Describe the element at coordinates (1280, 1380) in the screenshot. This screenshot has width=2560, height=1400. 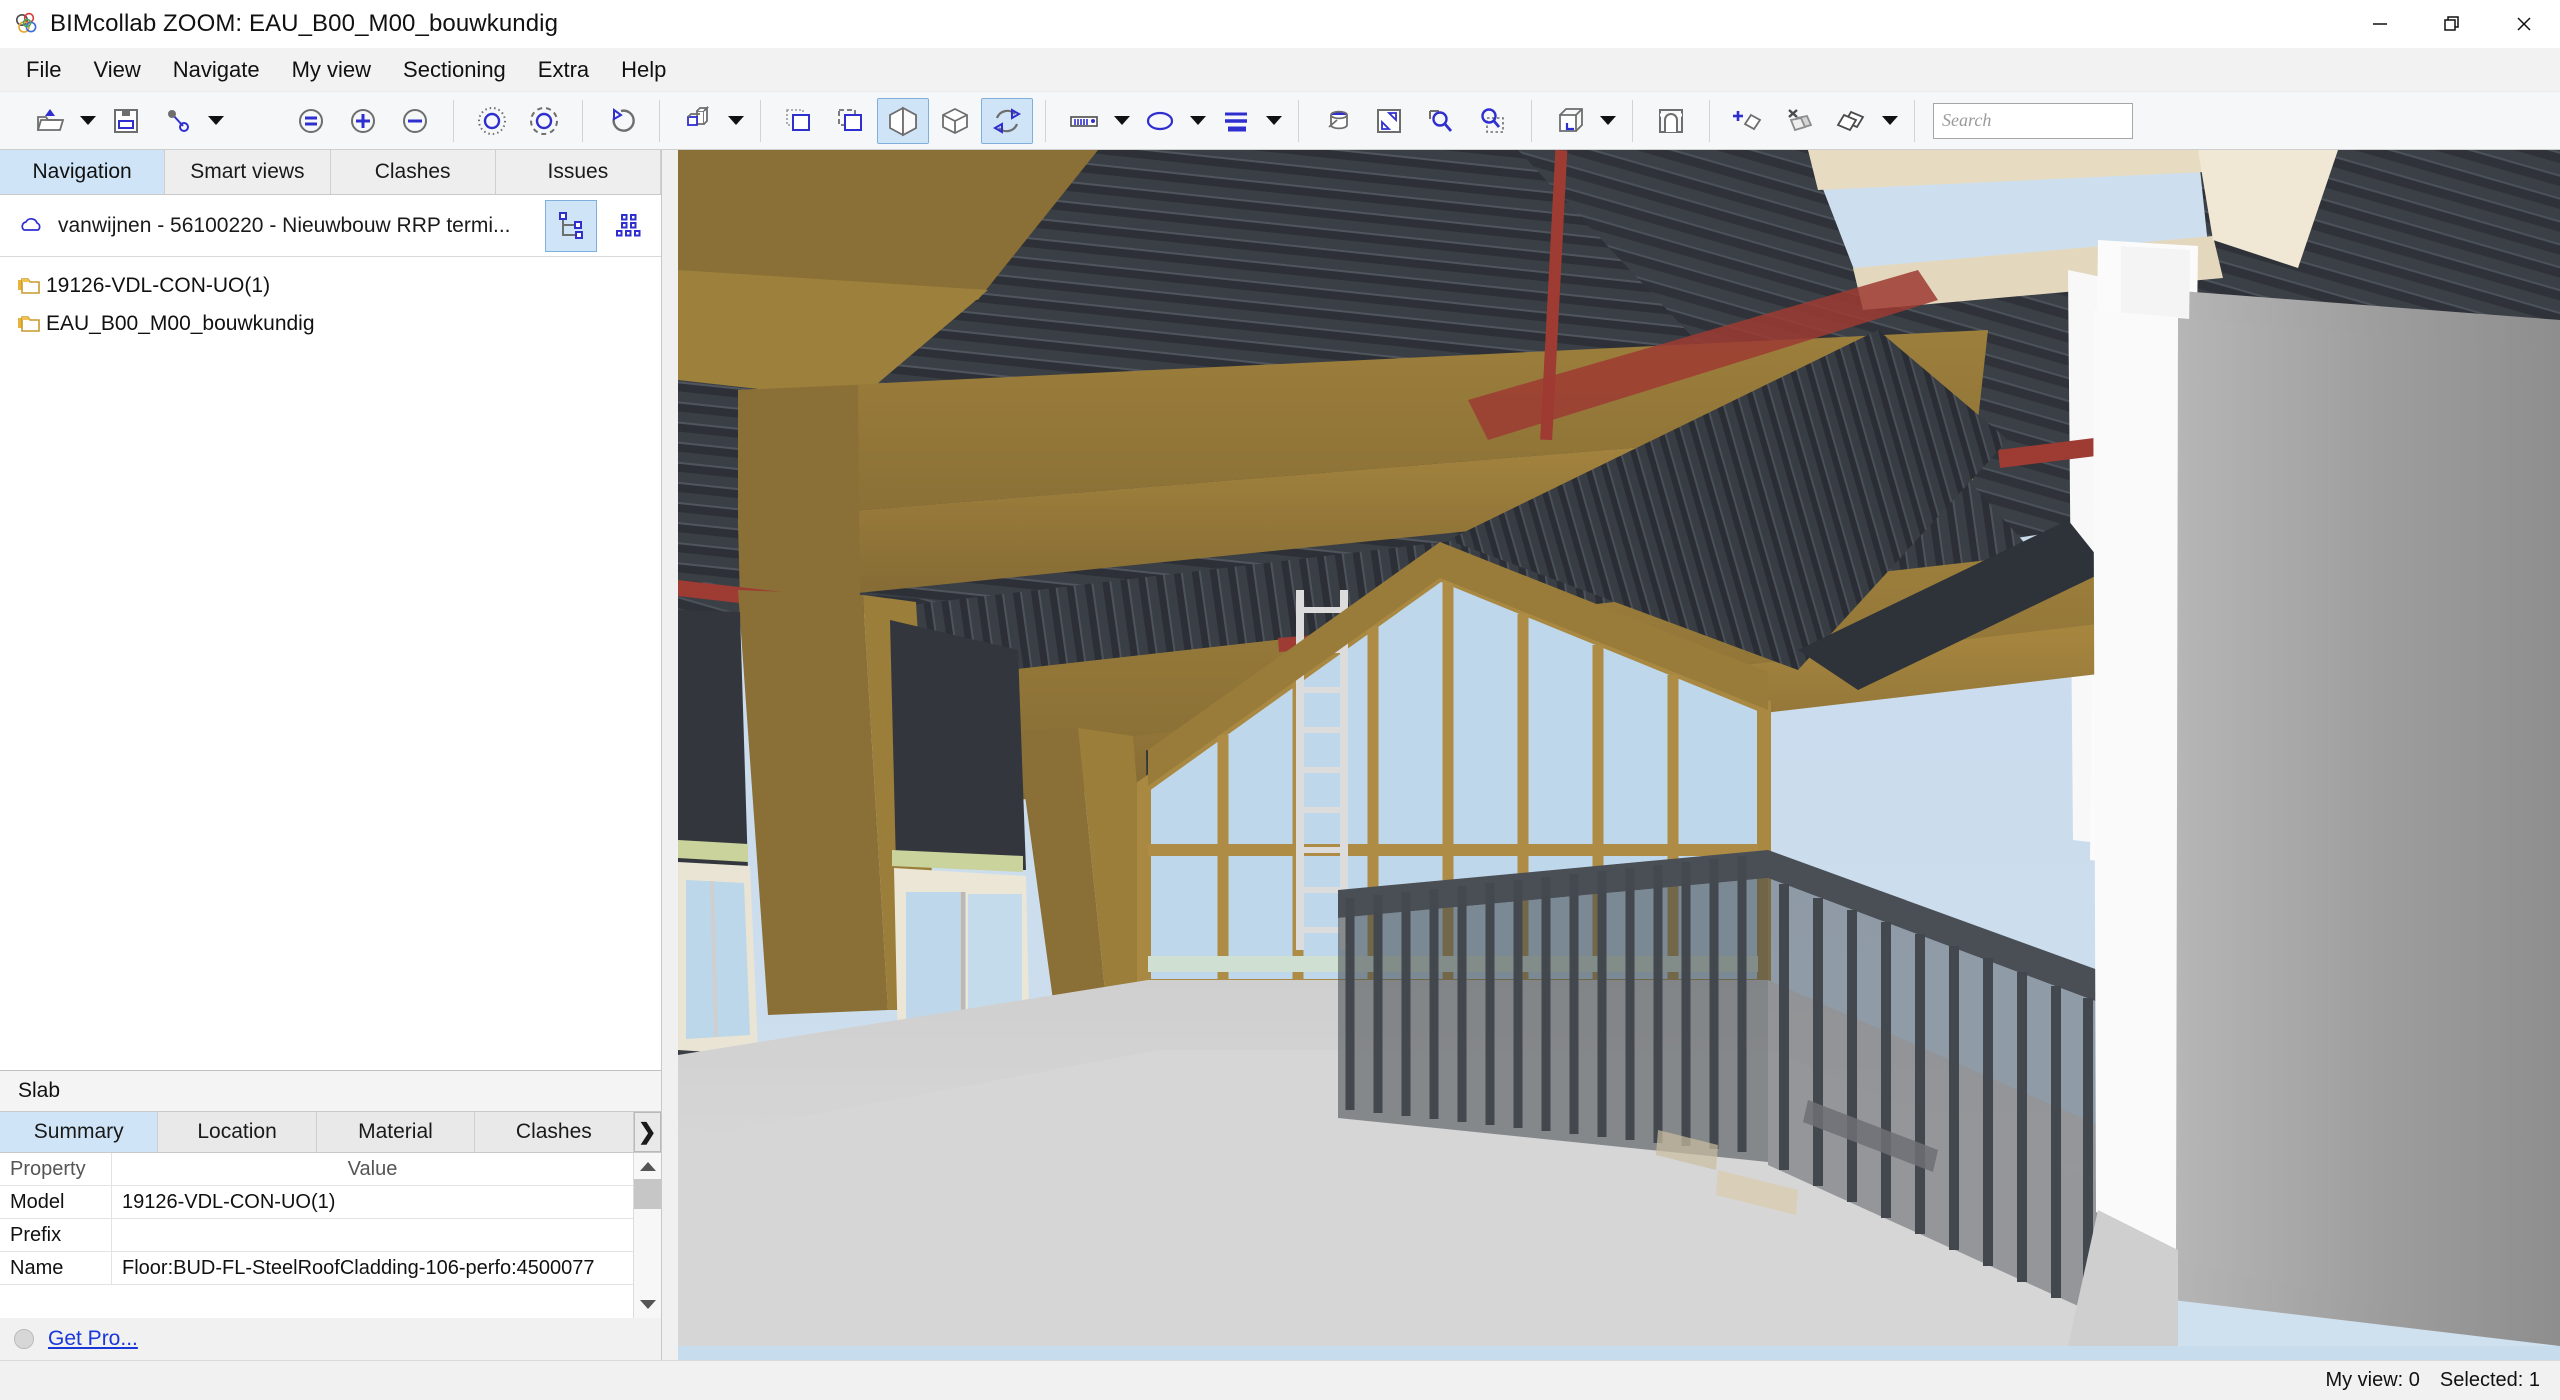
I see `status-bar: My view: 0 Selected: 1` at that location.